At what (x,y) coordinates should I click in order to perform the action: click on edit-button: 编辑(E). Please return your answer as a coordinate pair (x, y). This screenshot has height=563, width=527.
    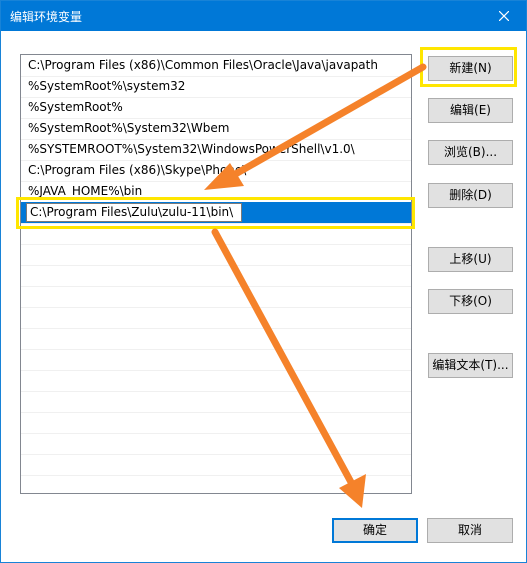
    Looking at the image, I should click on (470, 110).